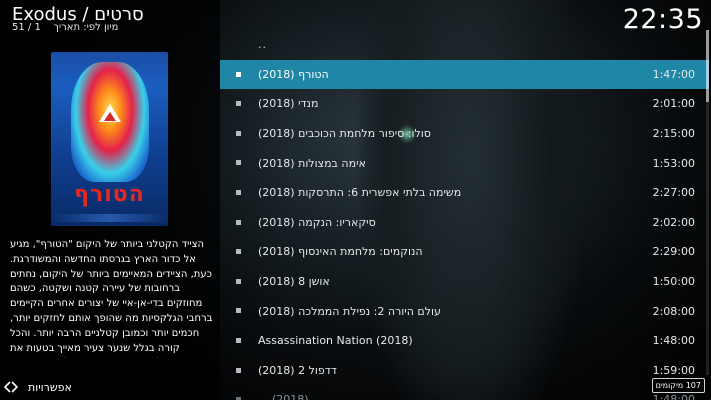 The width and height of the screenshot is (711, 400). I want to click on list-item-title: הטורף (2018), so click(293, 74).